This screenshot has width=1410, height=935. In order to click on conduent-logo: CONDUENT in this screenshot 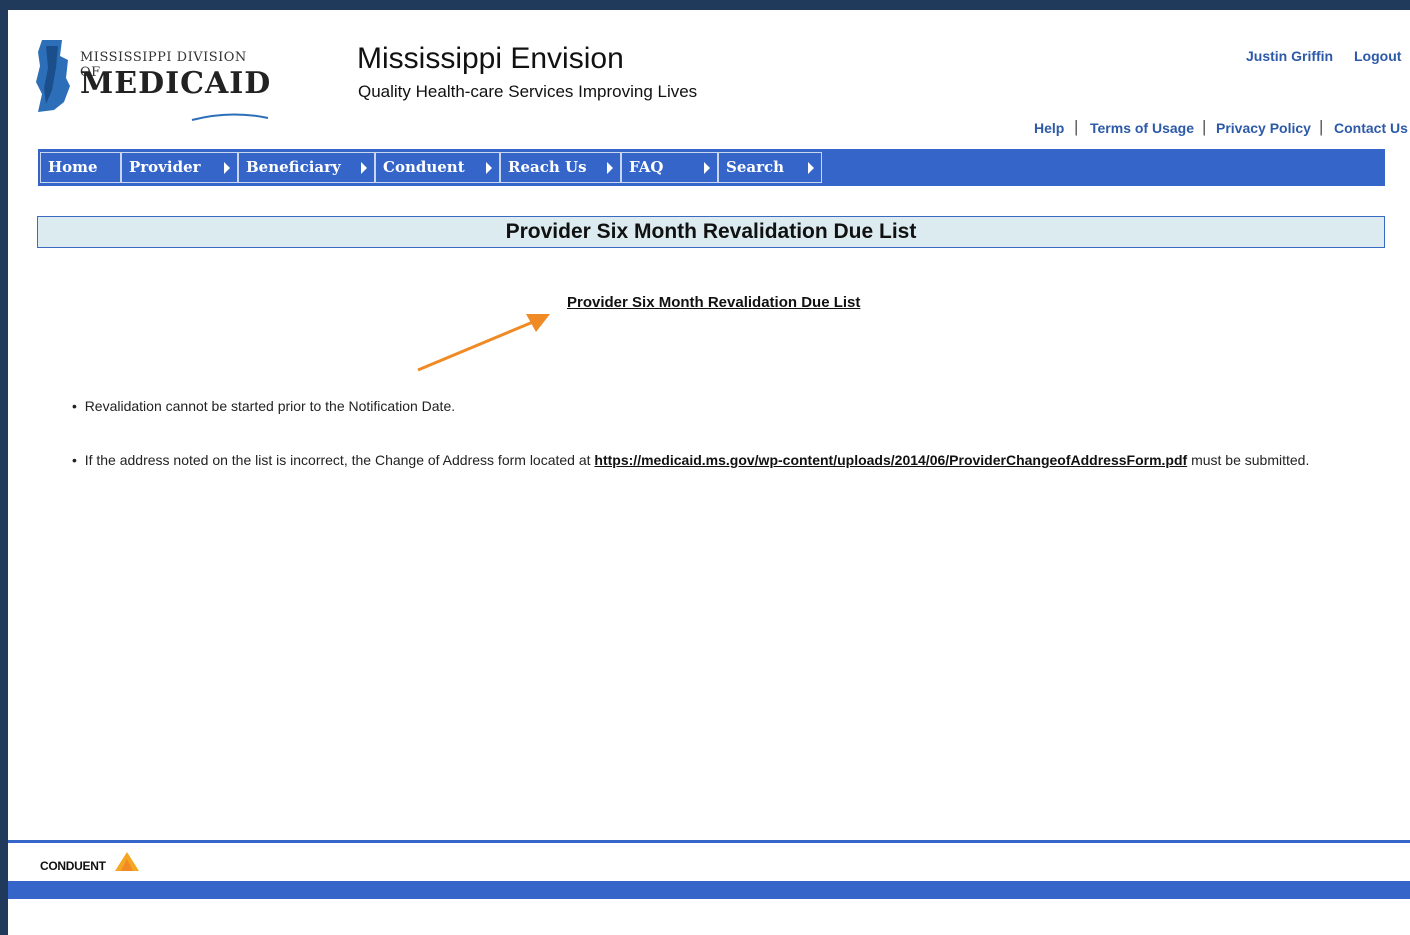, I will do `click(89, 862)`.